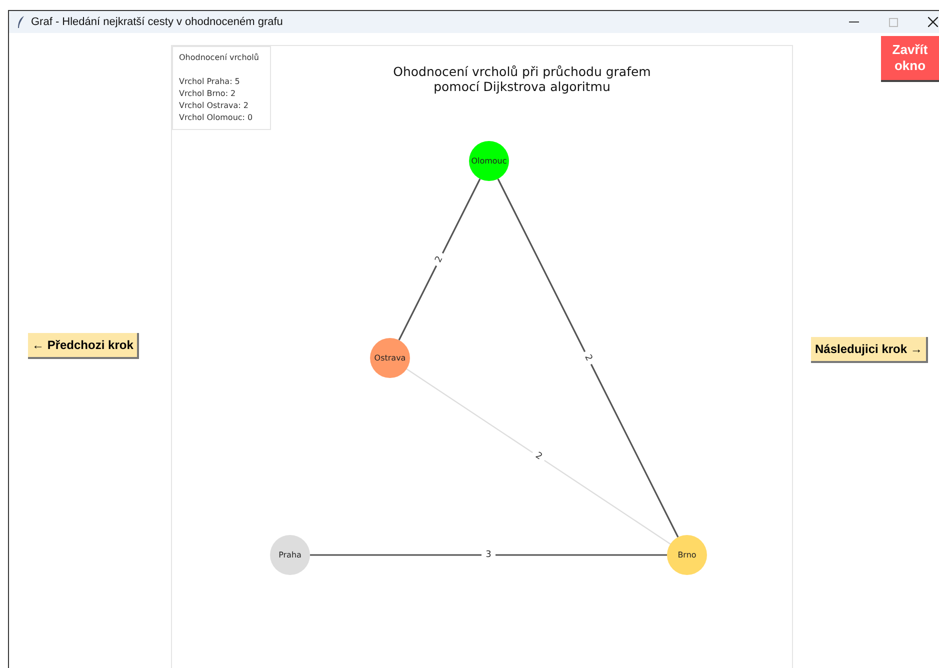  I want to click on chart-title: Ohodnocení vrcholů při průchodu grafem, so click(522, 71).